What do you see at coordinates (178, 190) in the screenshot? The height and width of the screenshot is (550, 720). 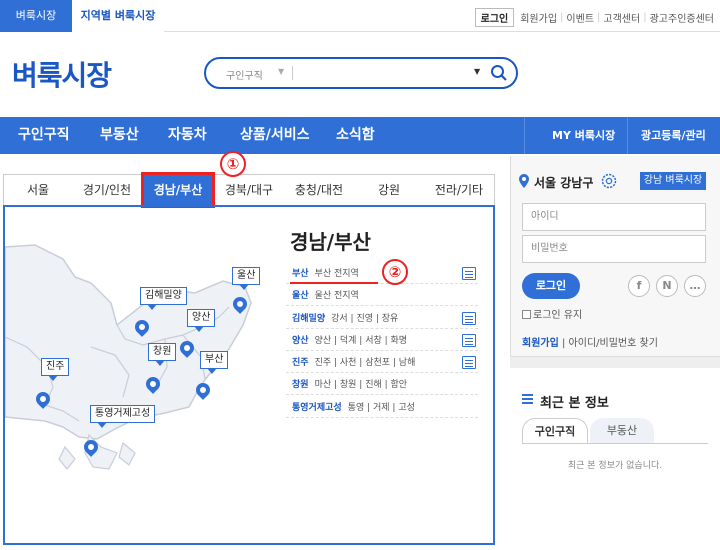 I see `tab-gyeongnam: 경남/부산` at bounding box center [178, 190].